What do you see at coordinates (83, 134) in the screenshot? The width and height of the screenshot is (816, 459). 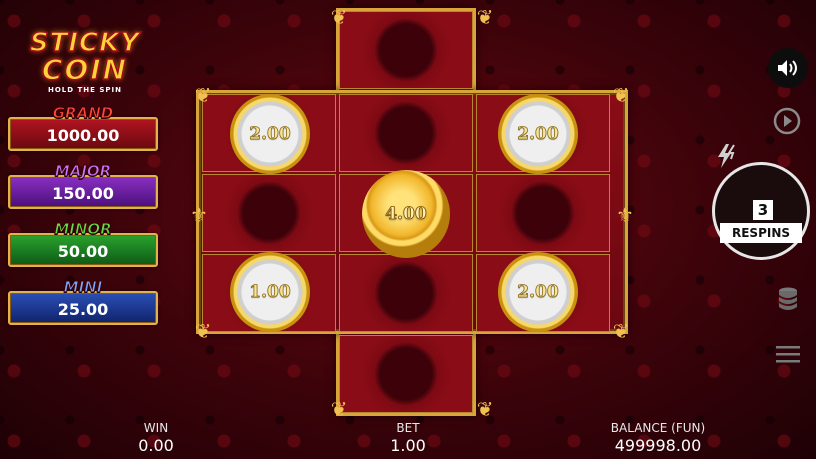 I see `jackpot-grand-value: 1000.00` at bounding box center [83, 134].